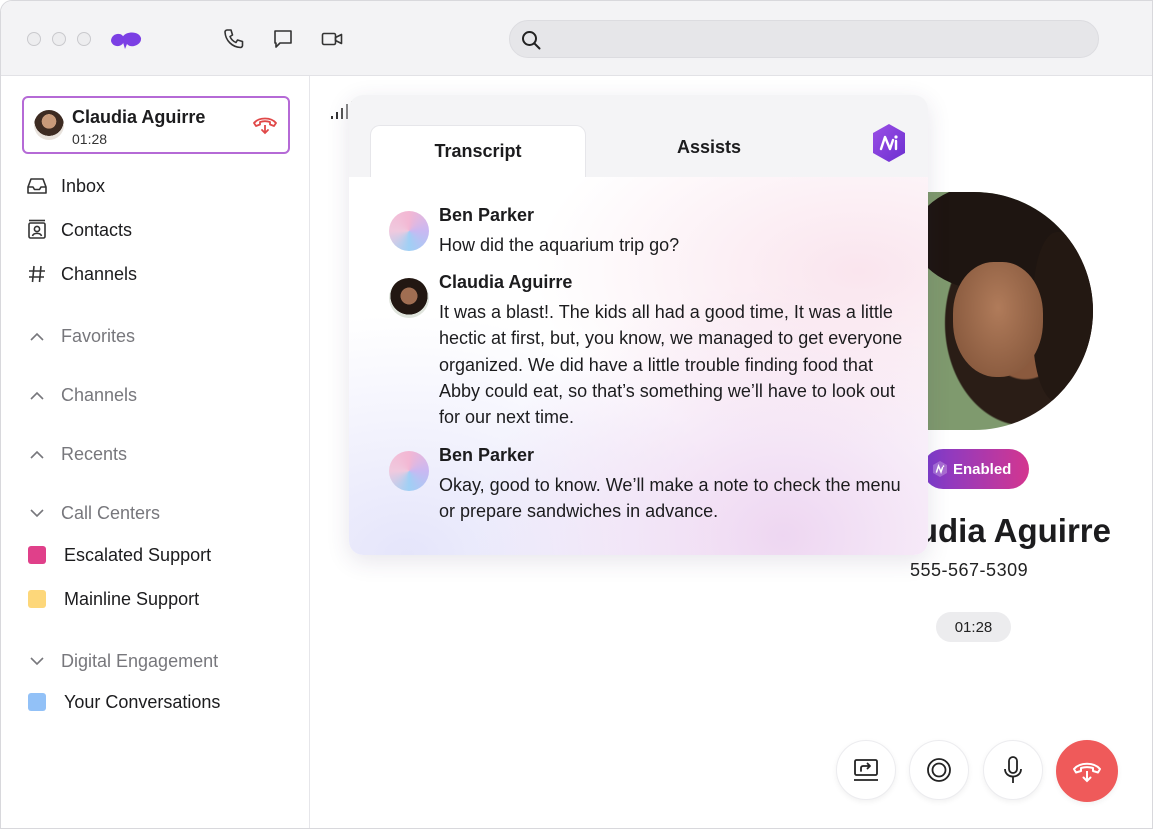 The image size is (1153, 829). I want to click on tab-assists: Assists, so click(709, 147).